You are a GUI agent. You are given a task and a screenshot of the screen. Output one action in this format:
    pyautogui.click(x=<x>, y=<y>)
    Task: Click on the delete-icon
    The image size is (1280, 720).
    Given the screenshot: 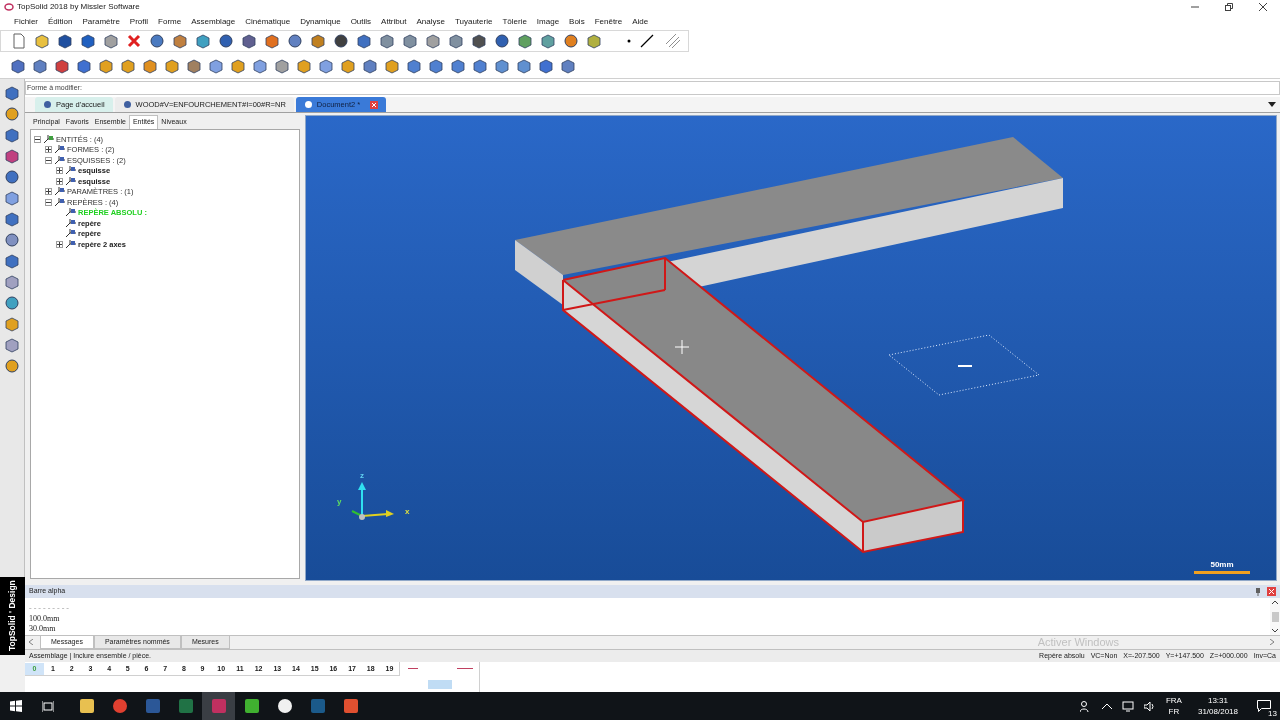 What is the action you would take?
    pyautogui.click(x=134, y=41)
    